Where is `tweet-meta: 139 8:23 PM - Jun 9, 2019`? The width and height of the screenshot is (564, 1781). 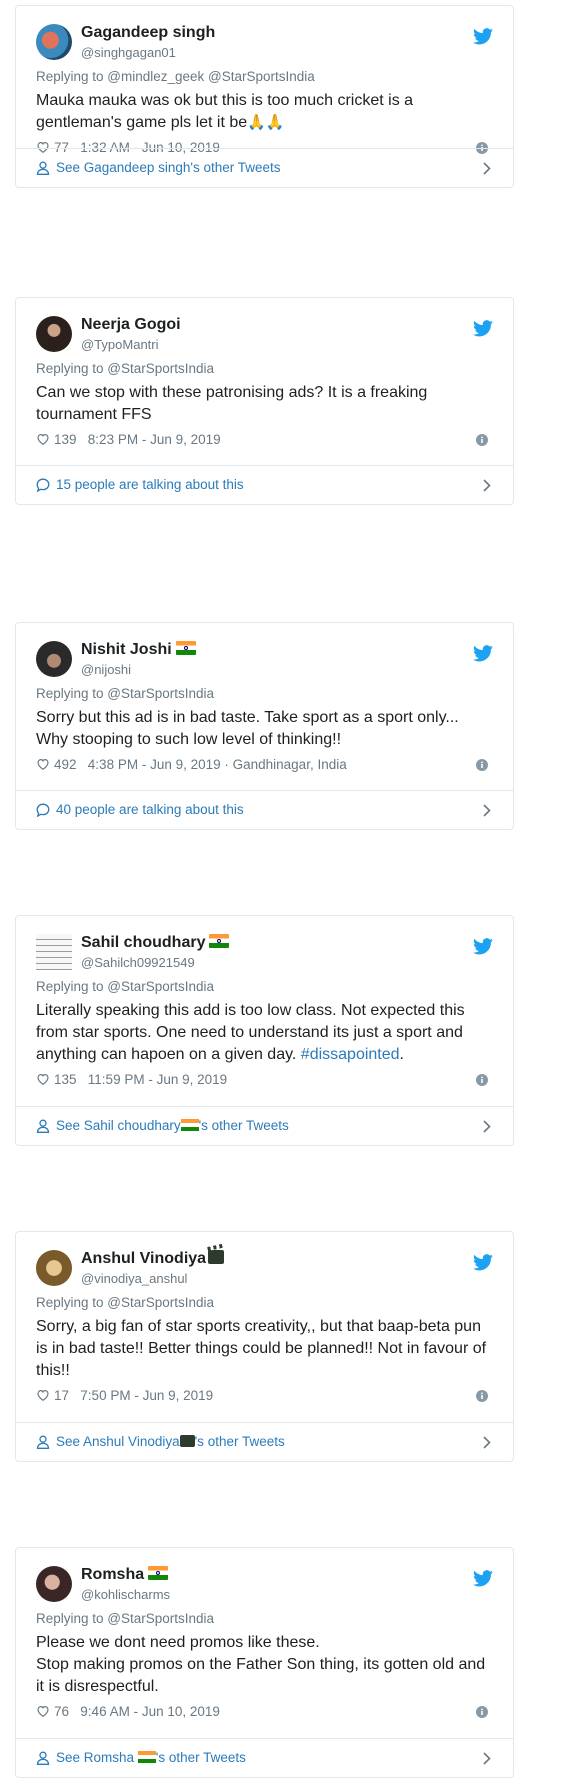 tweet-meta: 139 8:23 PM - Jun 9, 2019 is located at coordinates (264, 440).